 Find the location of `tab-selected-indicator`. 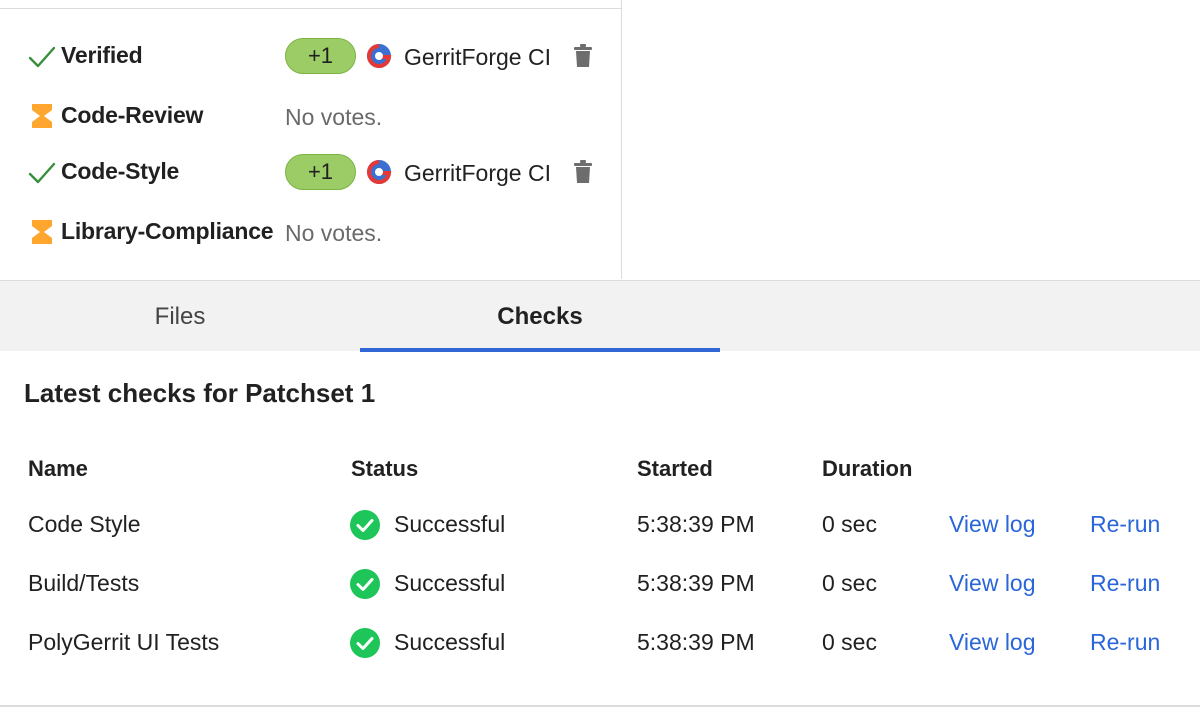

tab-selected-indicator is located at coordinates (540, 350).